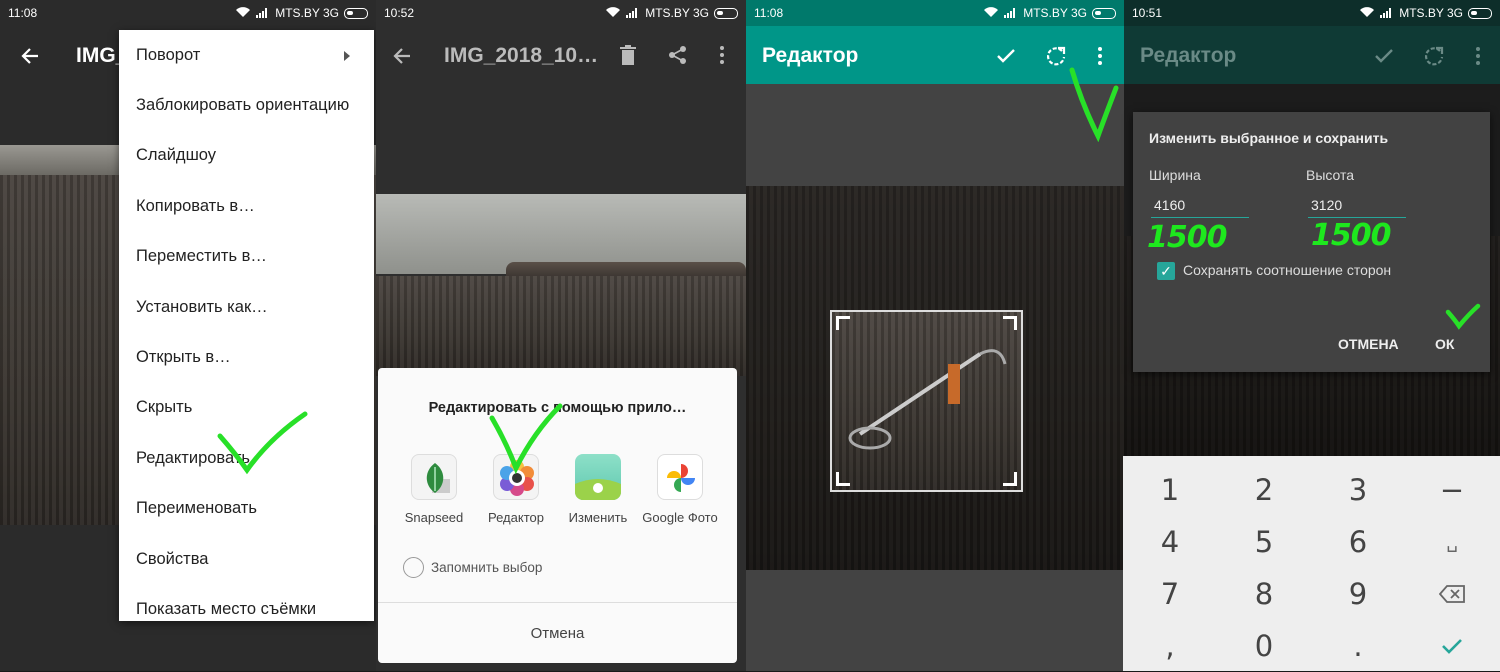 This screenshot has width=1500, height=672. What do you see at coordinates (1170, 594) in the screenshot?
I see `key-7: 7` at bounding box center [1170, 594].